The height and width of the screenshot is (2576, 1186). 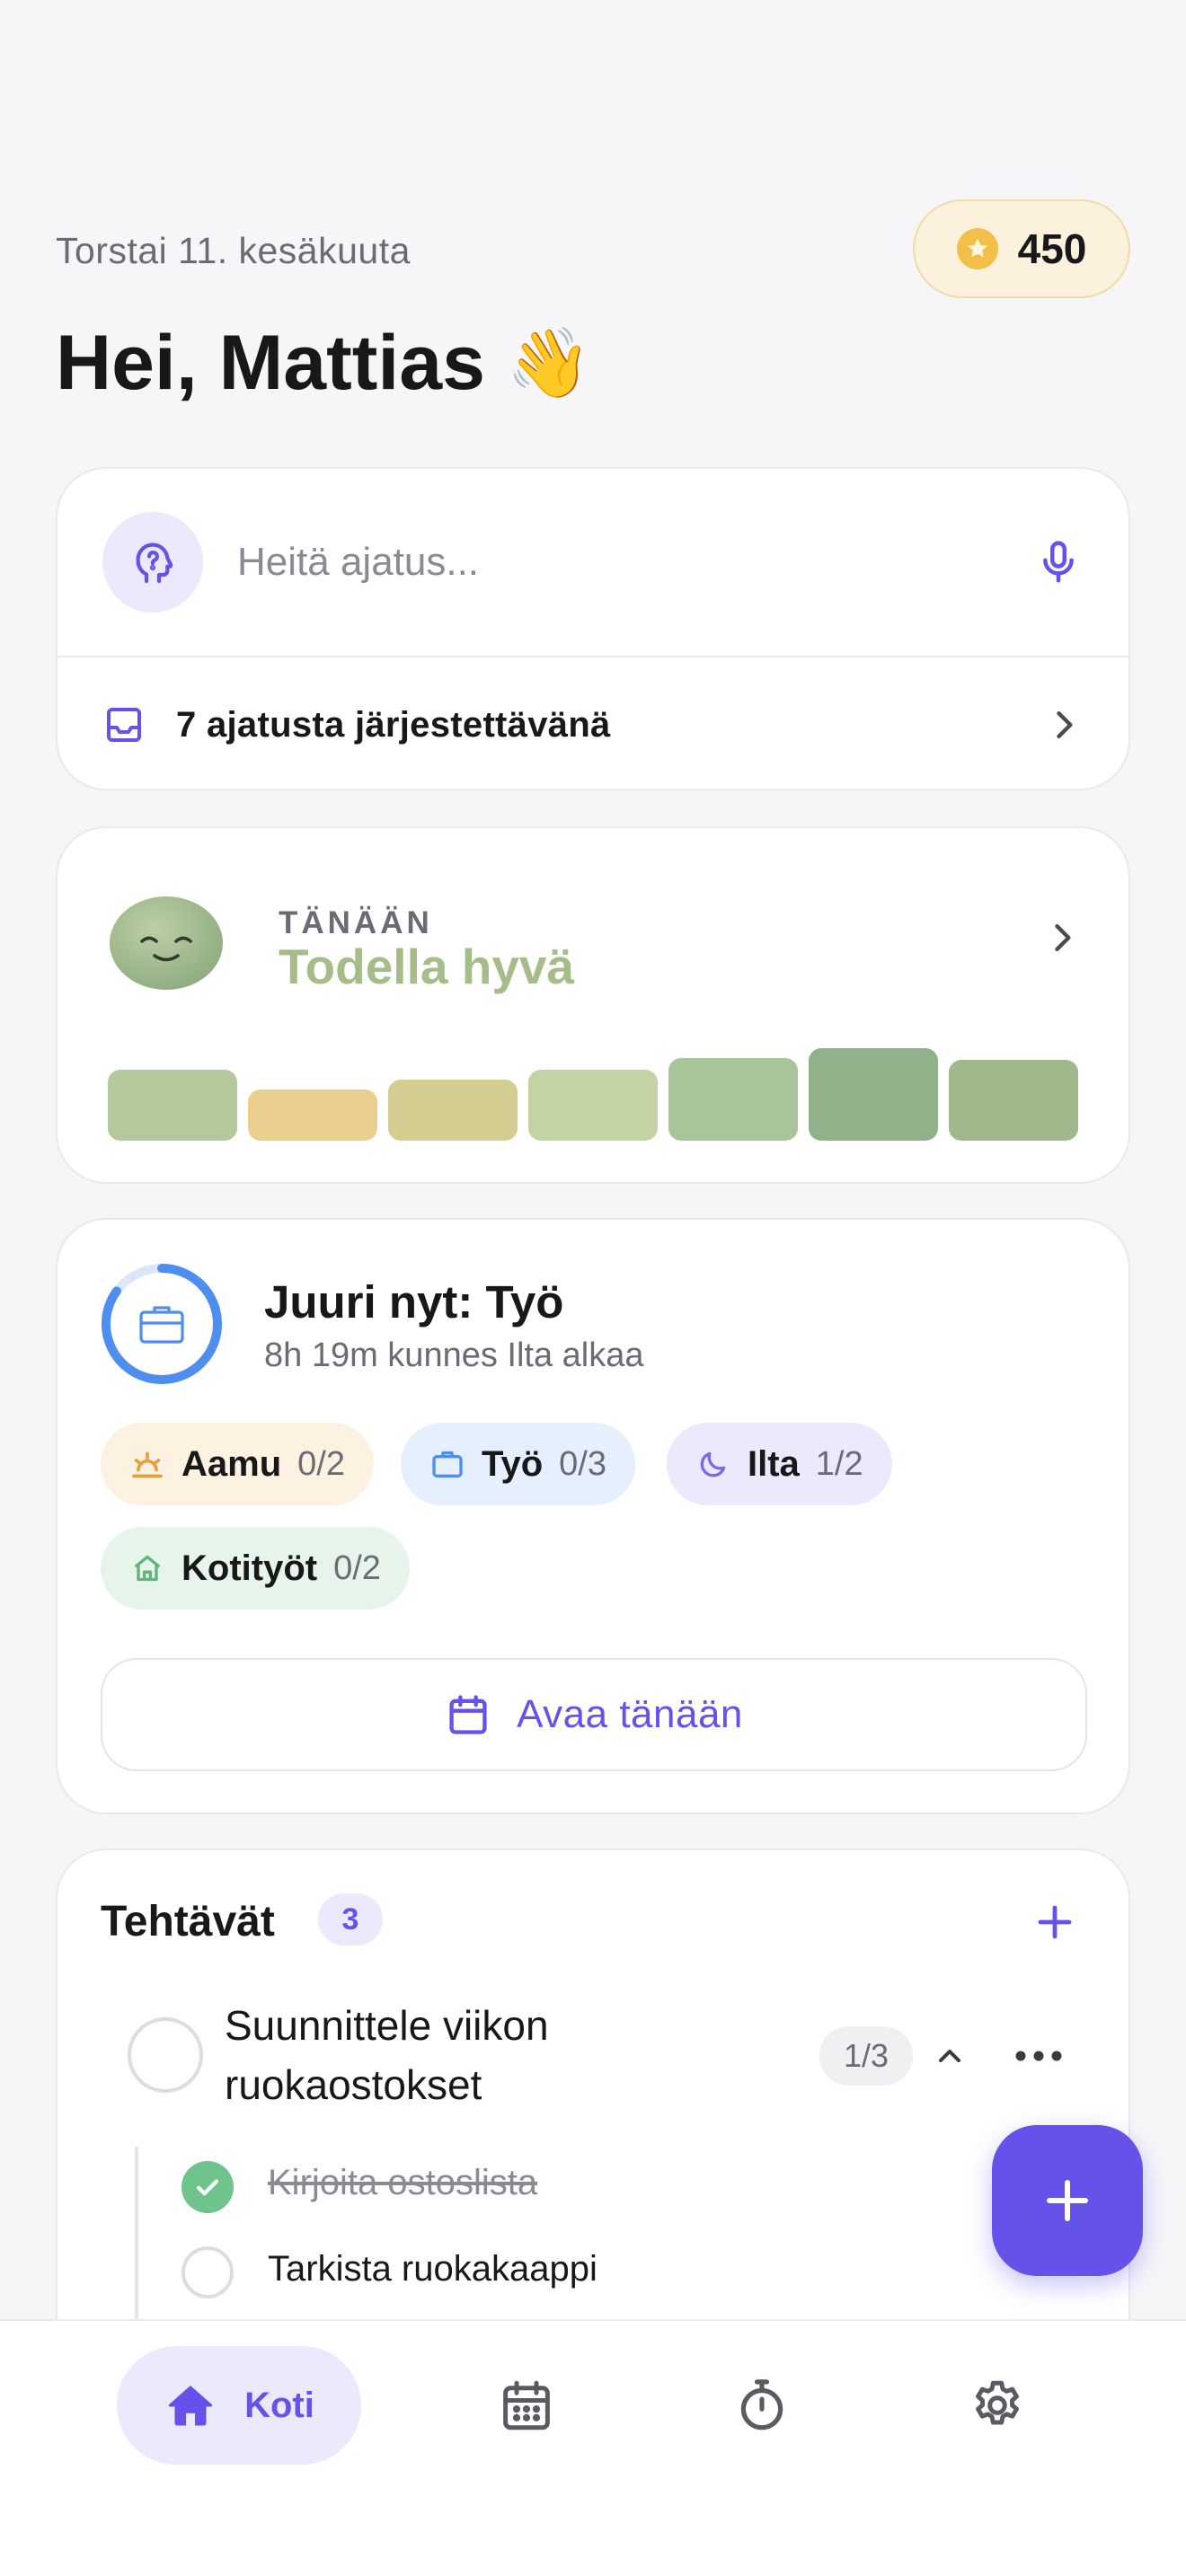 I want to click on task-title: Suunnittele viikon ruokaostokset, so click(x=449, y=2055).